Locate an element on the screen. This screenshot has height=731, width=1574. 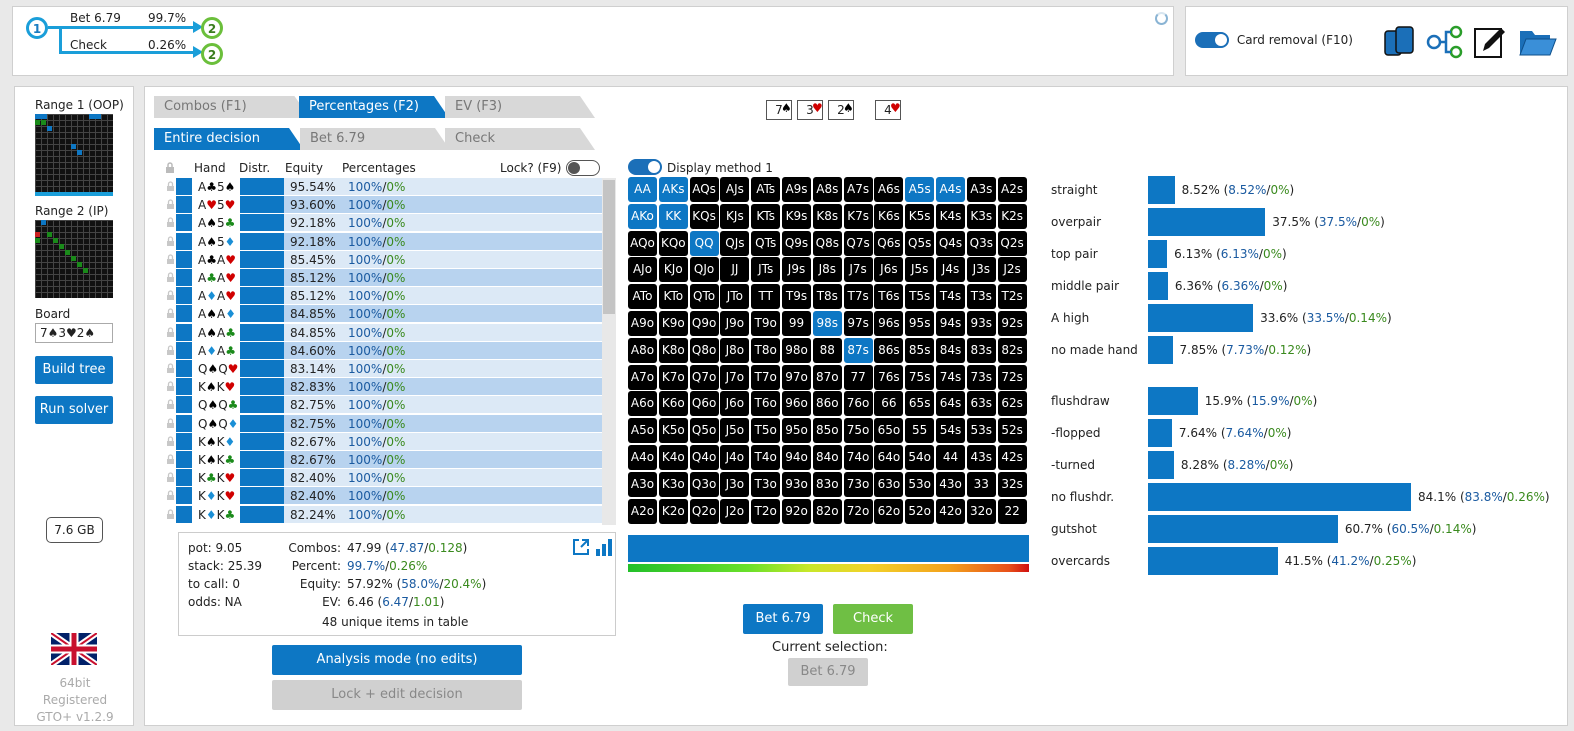
matrix-cell-Q8s: Q8s is located at coordinates (827, 243).